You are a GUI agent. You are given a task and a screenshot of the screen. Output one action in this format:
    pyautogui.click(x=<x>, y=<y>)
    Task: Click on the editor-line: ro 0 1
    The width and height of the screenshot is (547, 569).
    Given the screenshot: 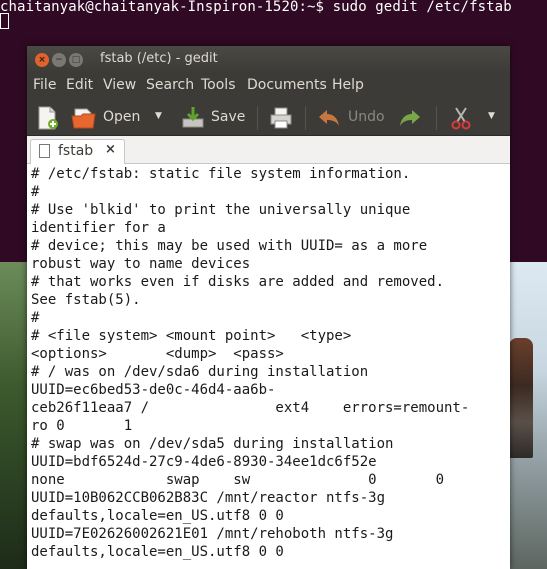 What is the action you would take?
    pyautogui.click(x=82, y=426)
    